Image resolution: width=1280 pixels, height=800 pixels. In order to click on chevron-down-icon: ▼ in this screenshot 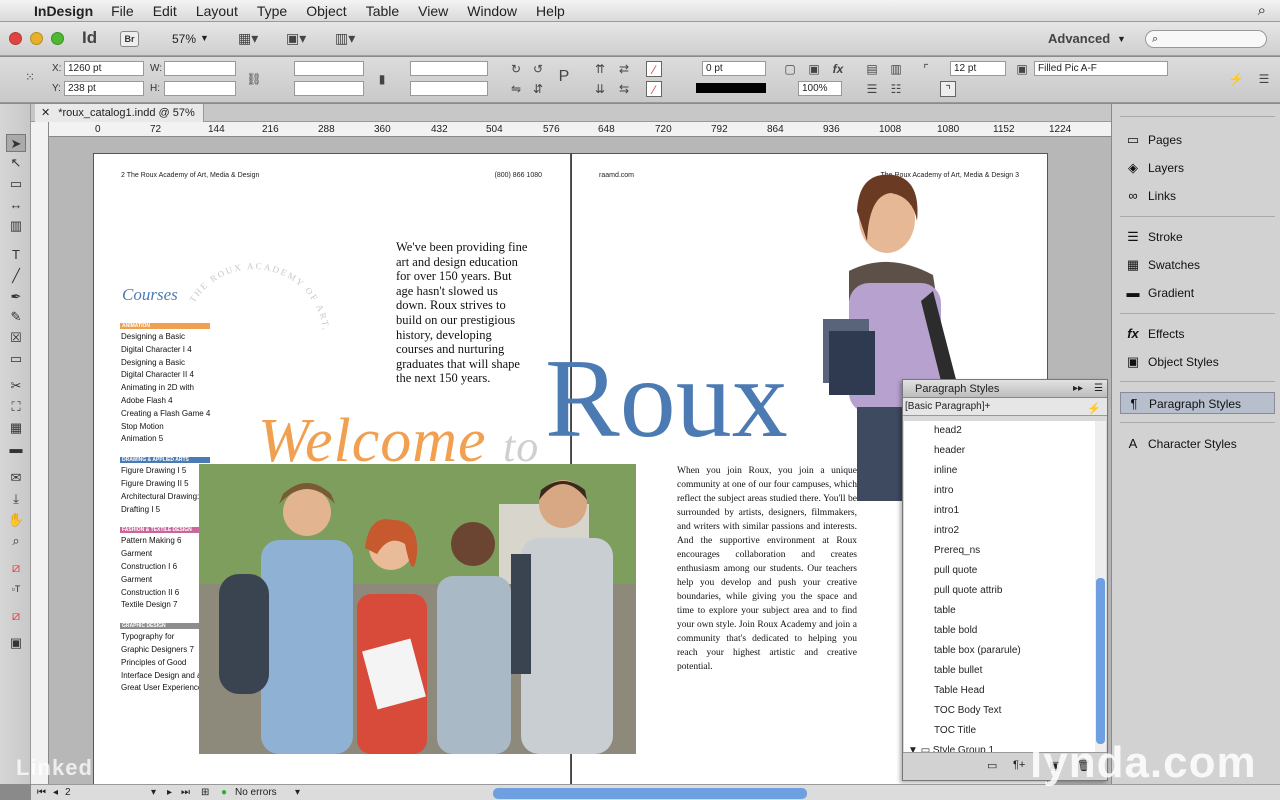, I will do `click(204, 38)`.